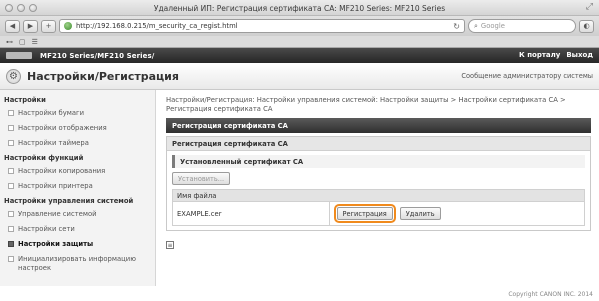 This screenshot has height=301, width=599. I want to click on sidebar-item-timer: Настройки таймера, so click(77, 143).